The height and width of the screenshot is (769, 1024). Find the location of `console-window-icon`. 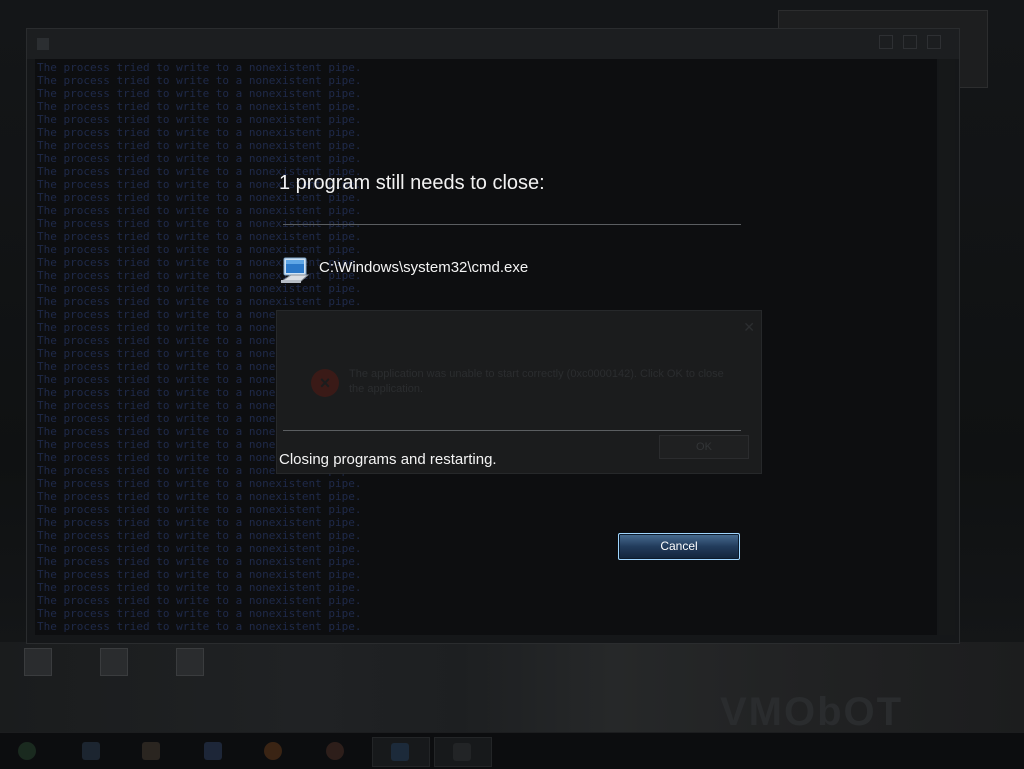

console-window-icon is located at coordinates (295, 270).